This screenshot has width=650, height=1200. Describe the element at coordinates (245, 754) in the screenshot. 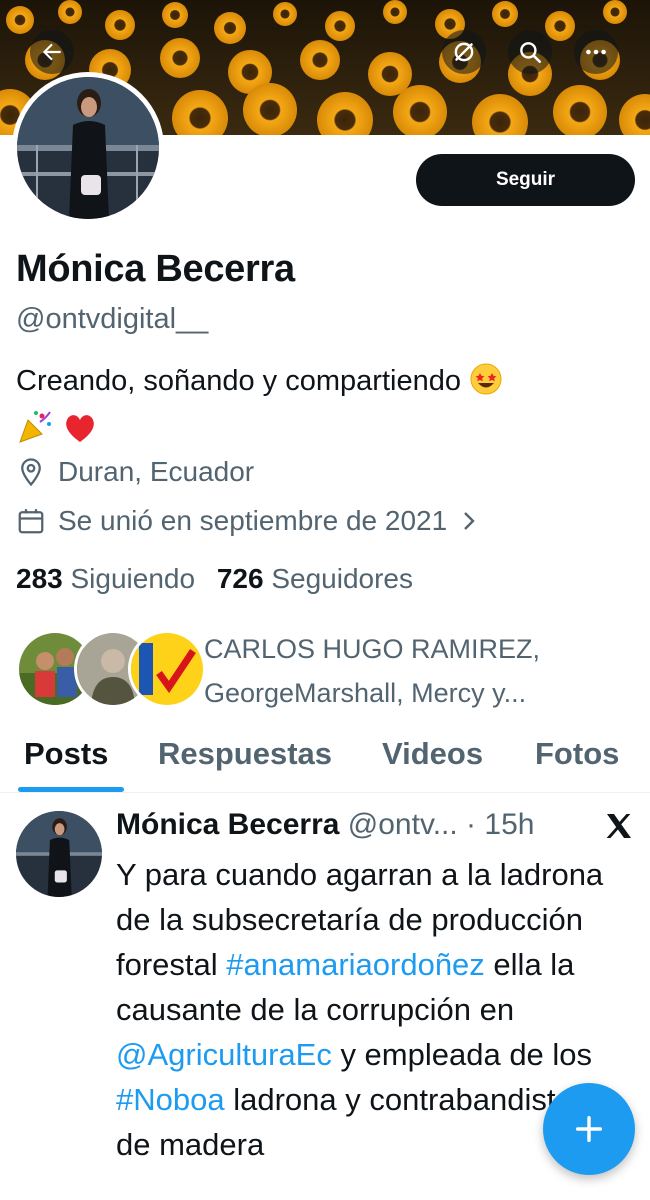

I see `tab-replies: Respuestas` at that location.